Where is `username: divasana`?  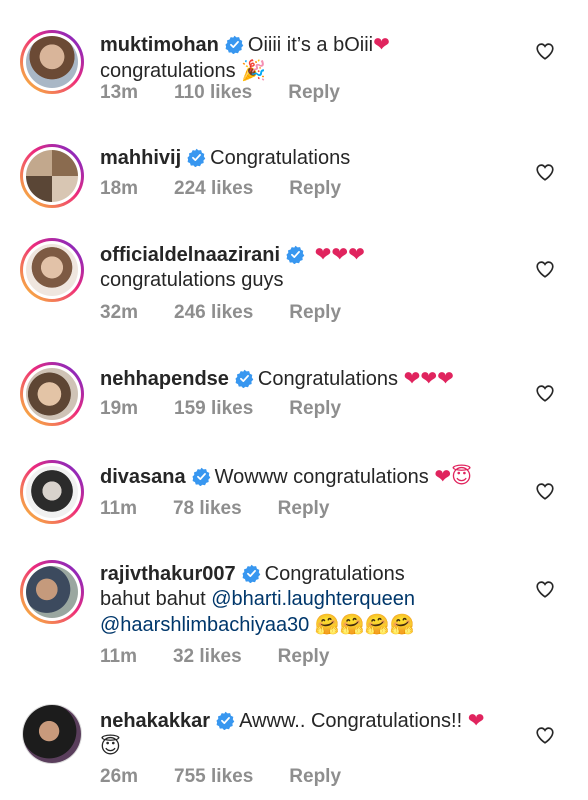 username: divasana is located at coordinates (143, 477).